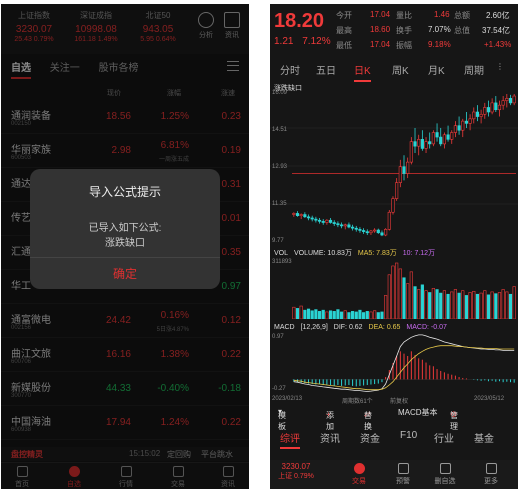  I want to click on cap-label: 总值, so click(462, 30).